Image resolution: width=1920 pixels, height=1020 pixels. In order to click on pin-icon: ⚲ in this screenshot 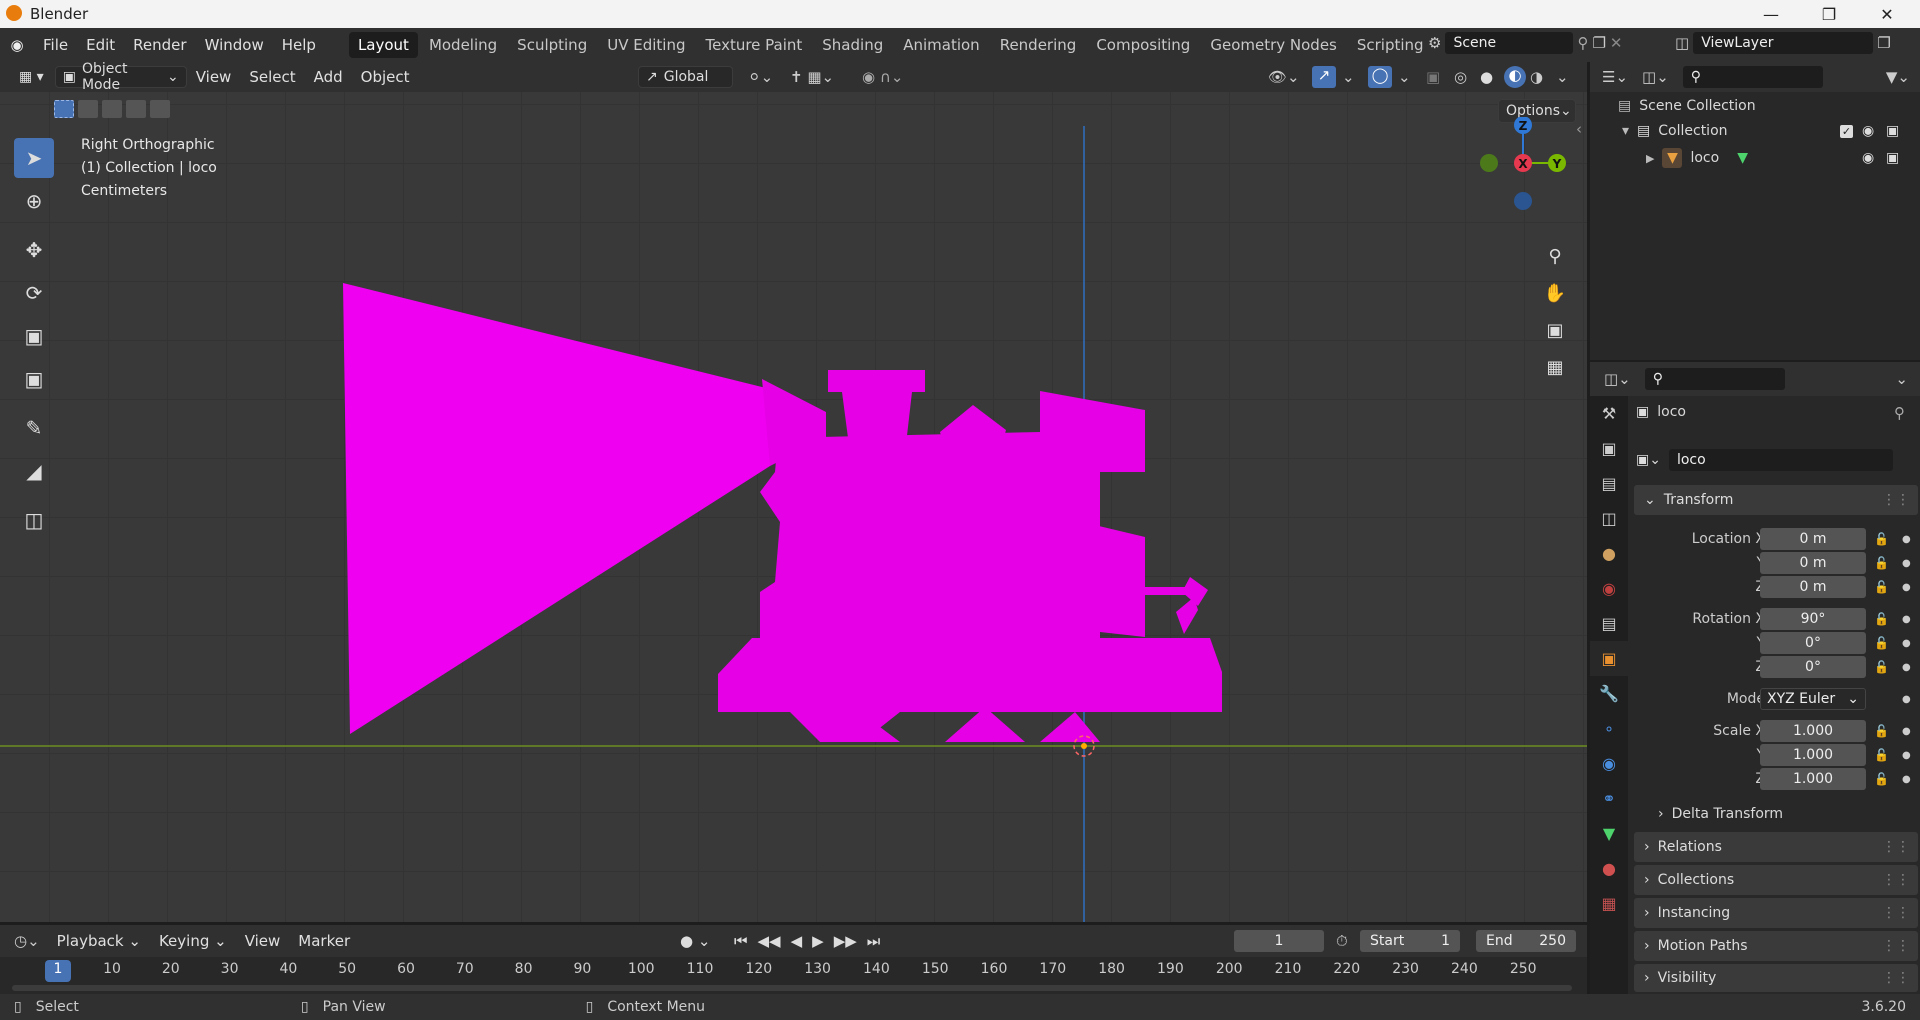, I will do `click(1582, 43)`.